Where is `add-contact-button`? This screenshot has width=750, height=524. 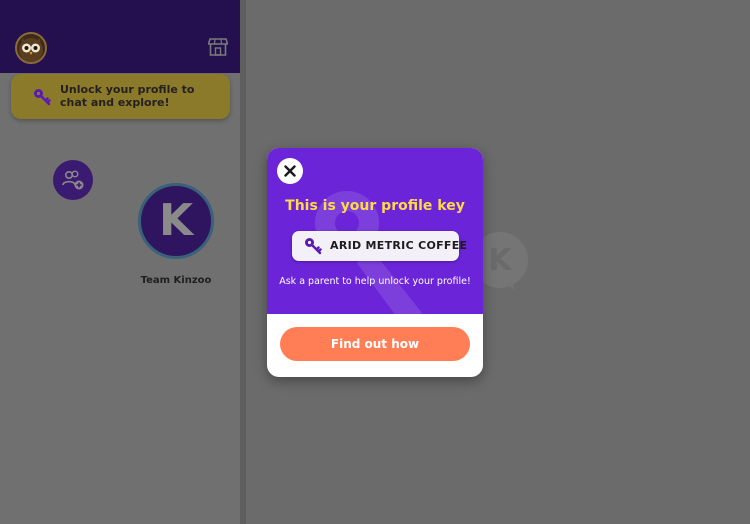
add-contact-button is located at coordinates (73, 180).